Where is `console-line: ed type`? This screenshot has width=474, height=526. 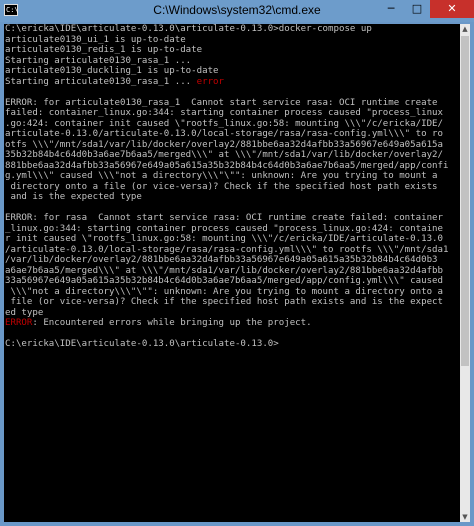
console-line: ed type is located at coordinates (232, 313).